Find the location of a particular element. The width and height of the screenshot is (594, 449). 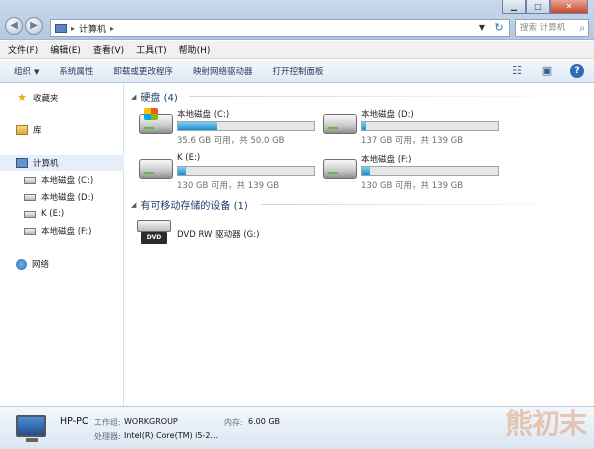

workgroup-label: 工作组: is located at coordinates (107, 422).